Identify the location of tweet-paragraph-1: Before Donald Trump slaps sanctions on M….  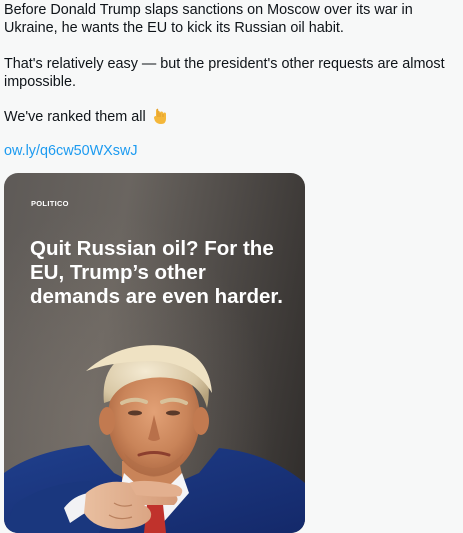
(208, 19).